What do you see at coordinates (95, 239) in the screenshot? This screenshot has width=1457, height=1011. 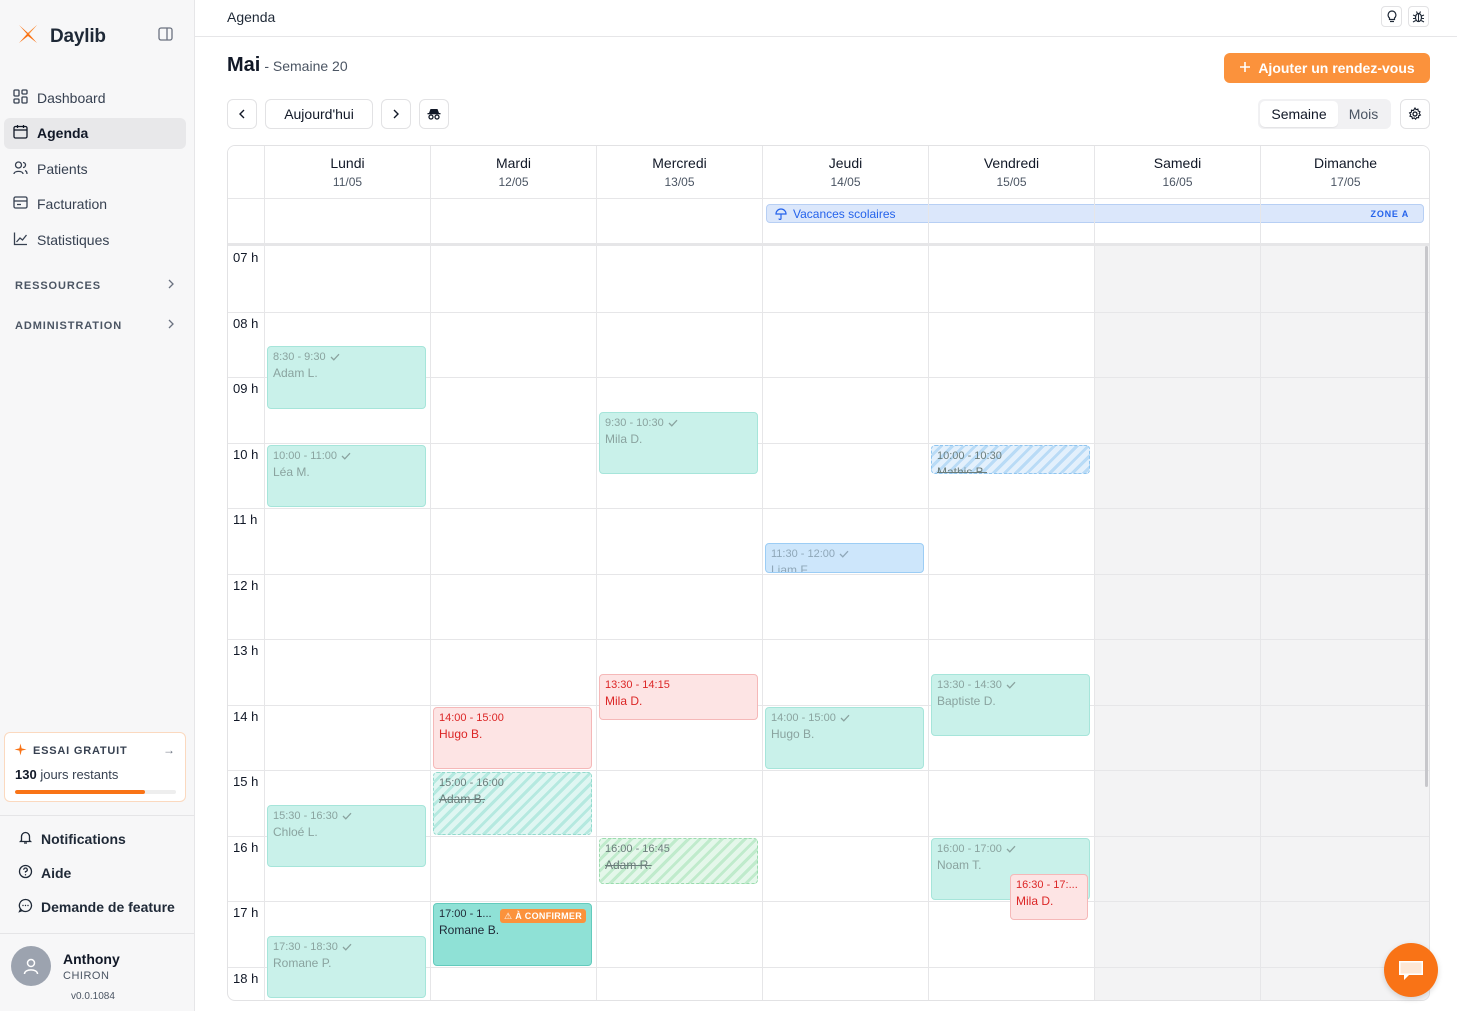 I see `sidebar-item-statistiques: Statistiques` at bounding box center [95, 239].